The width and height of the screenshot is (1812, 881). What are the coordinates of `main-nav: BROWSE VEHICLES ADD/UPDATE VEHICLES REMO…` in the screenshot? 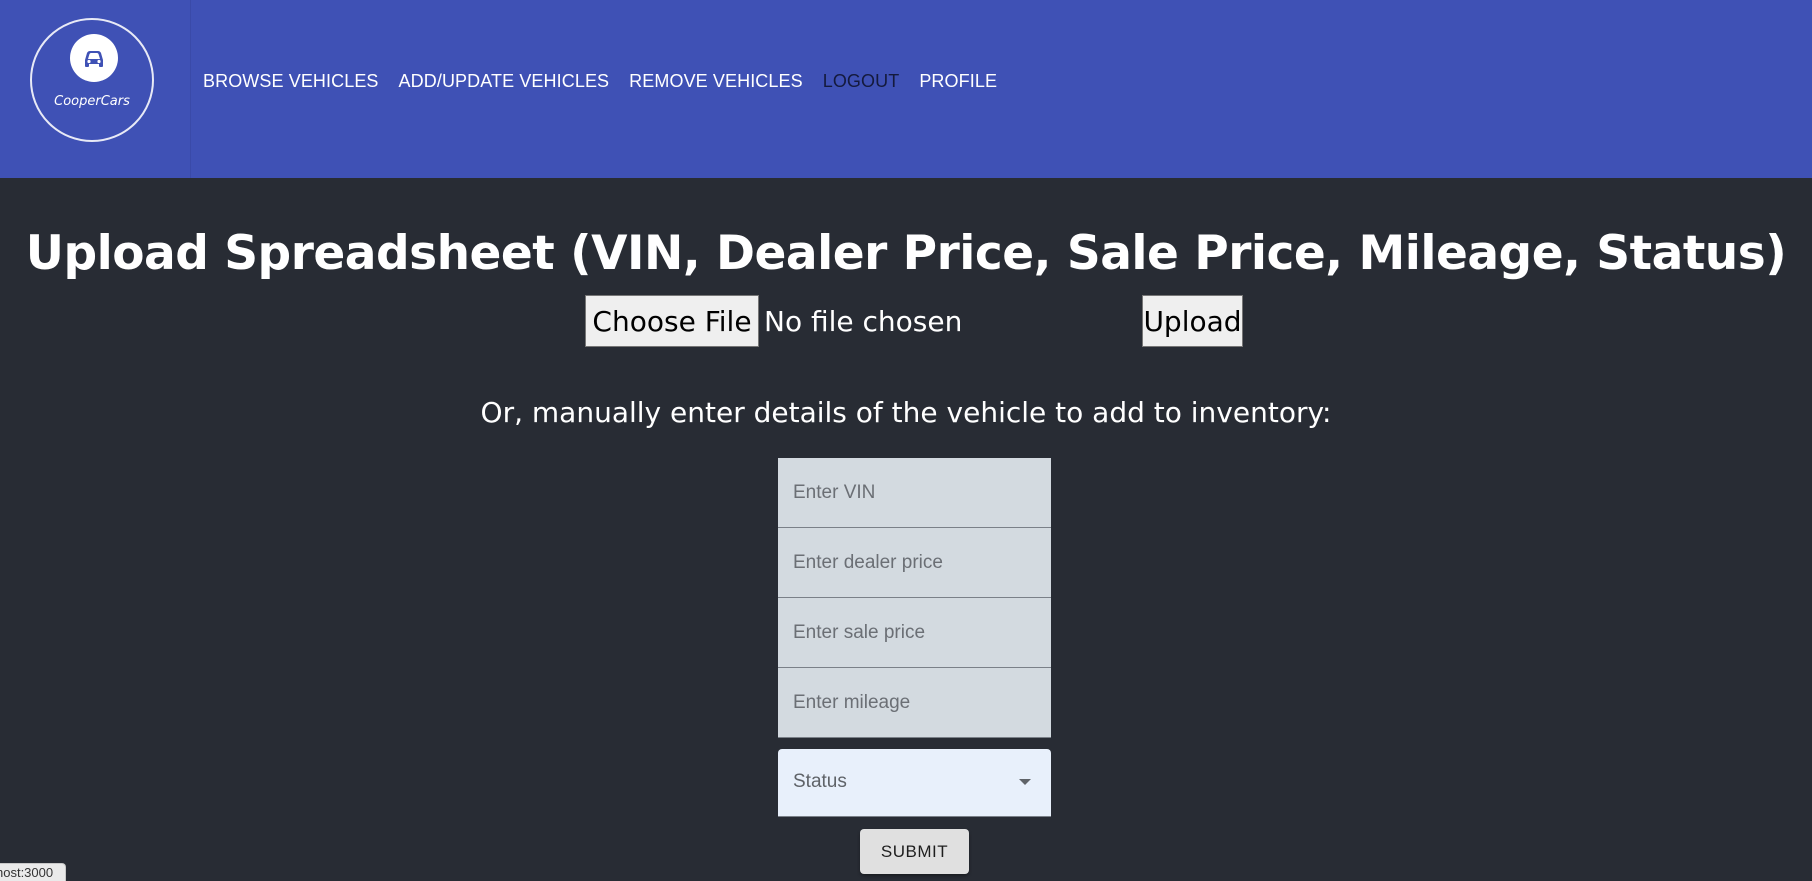 It's located at (600, 81).